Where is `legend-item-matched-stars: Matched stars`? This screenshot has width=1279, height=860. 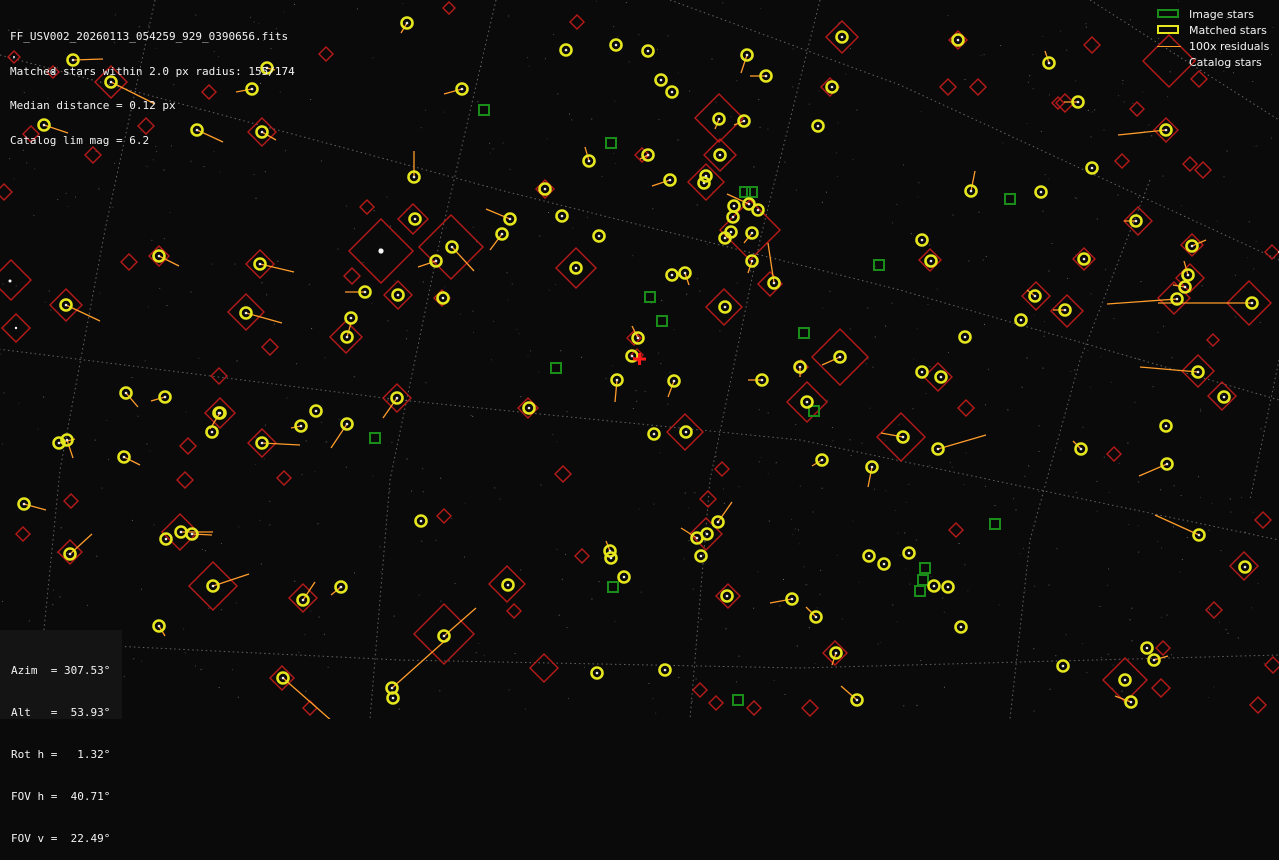
legend-item-matched-stars: Matched stars is located at coordinates (1217, 30).